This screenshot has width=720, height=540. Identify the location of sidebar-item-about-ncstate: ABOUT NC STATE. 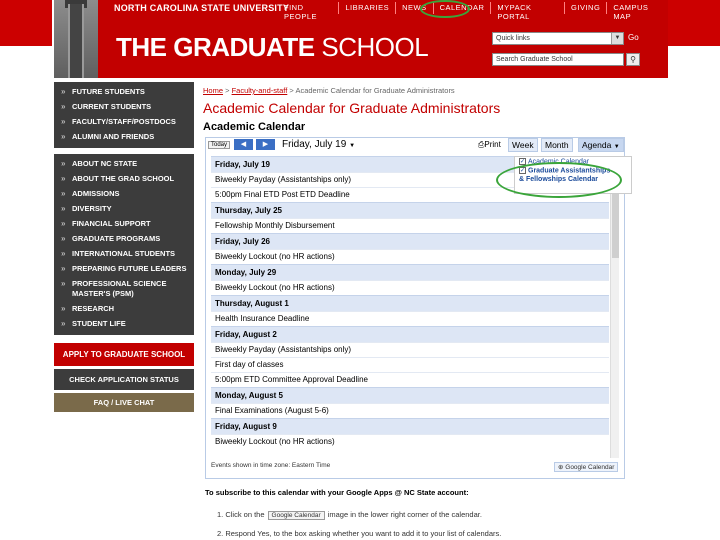
(124, 164).